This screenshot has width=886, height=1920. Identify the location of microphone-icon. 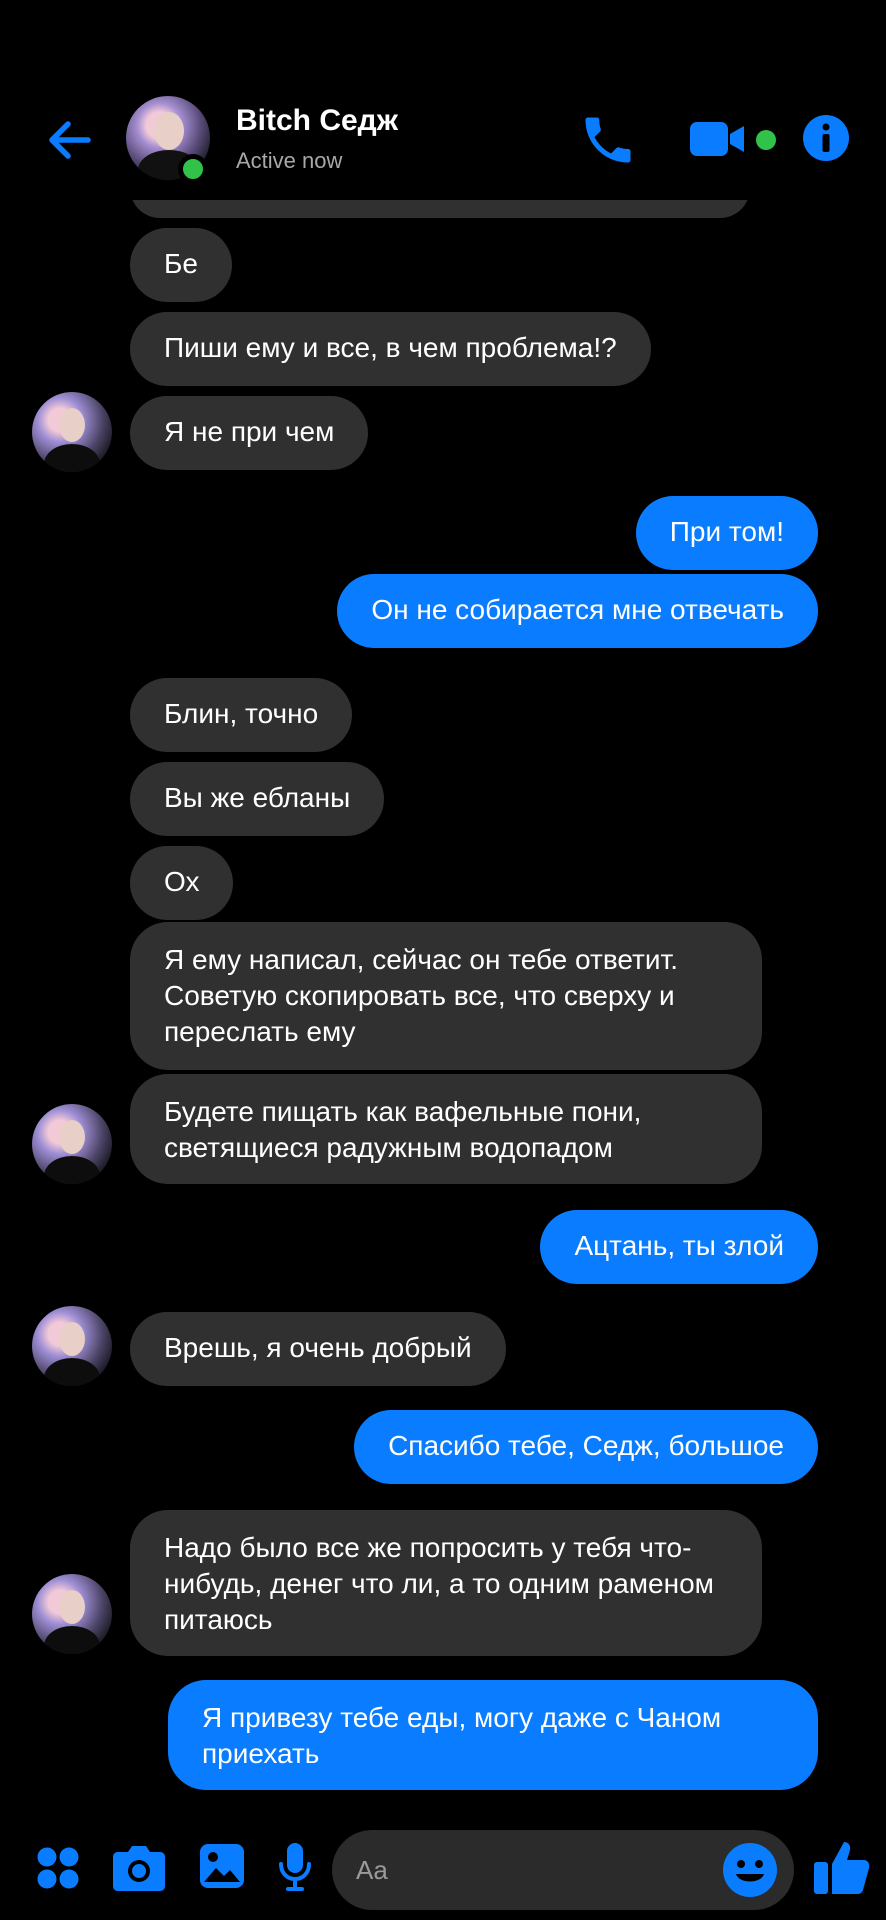
(295, 1867).